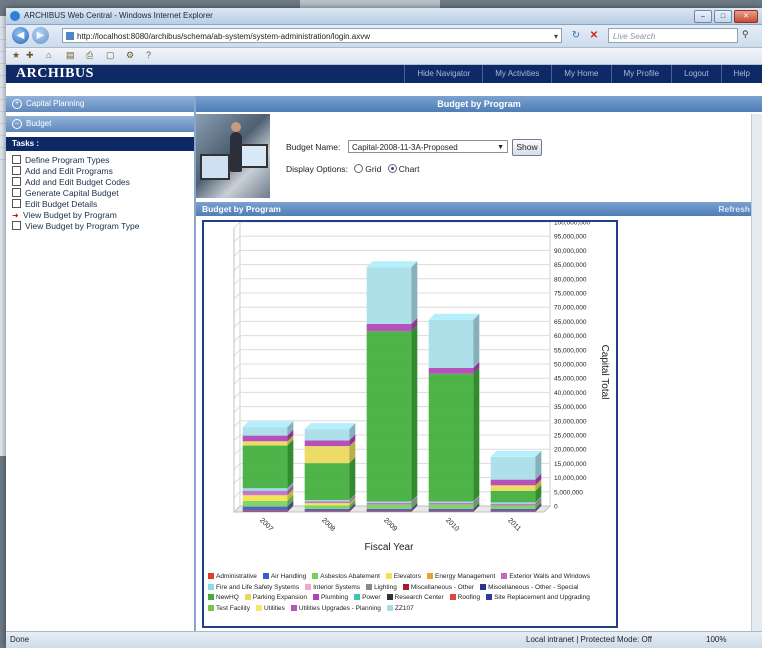 Image resolution: width=762 pixels, height=648 pixels. Describe the element at coordinates (695, 74) in the screenshot. I see `nav-logout: Logout` at that location.